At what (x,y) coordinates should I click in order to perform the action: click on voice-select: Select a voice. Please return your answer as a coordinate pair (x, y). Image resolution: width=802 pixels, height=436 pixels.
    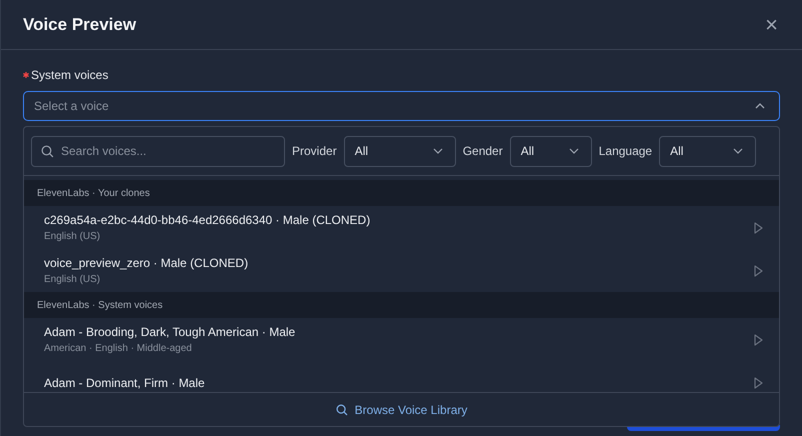
    Looking at the image, I should click on (401, 106).